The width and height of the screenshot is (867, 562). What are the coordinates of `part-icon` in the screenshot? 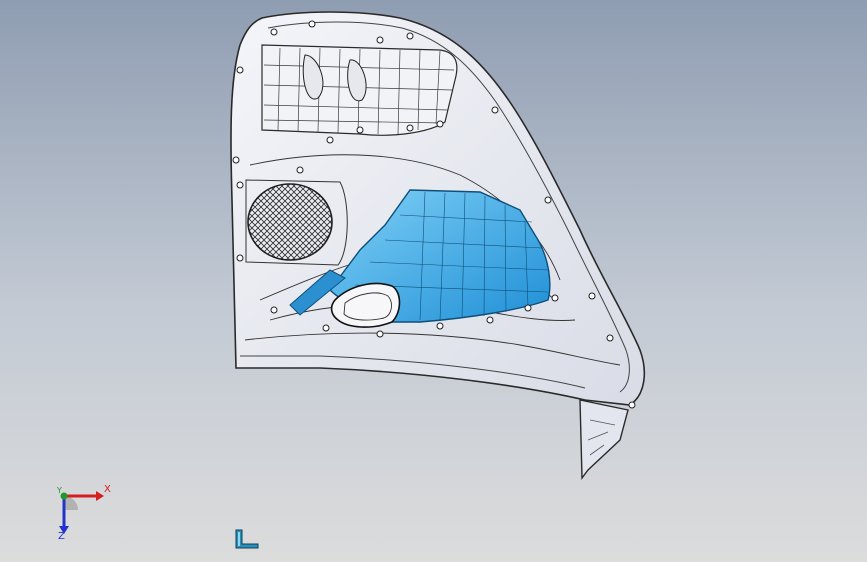 It's located at (246, 539).